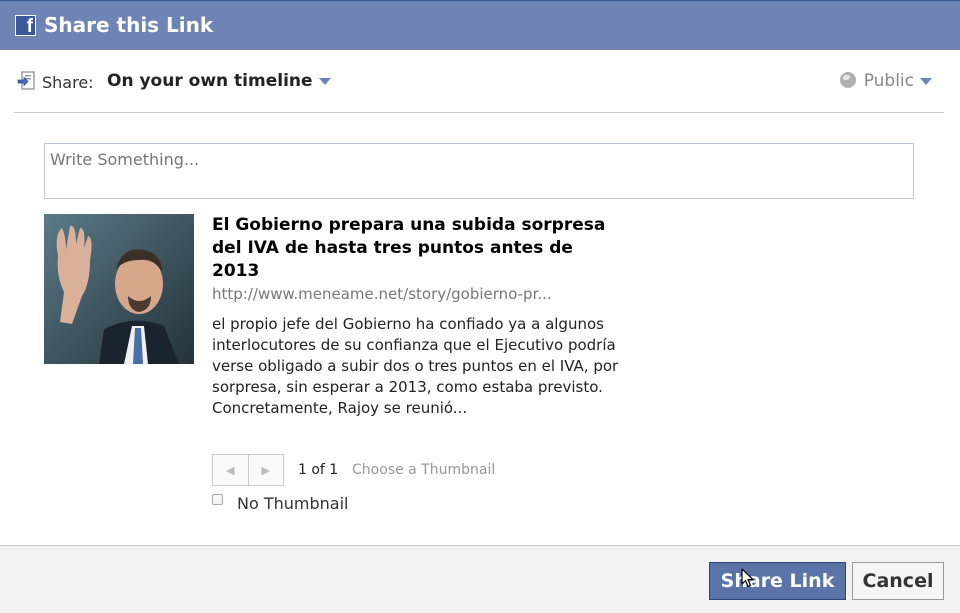 The width and height of the screenshot is (960, 613). What do you see at coordinates (29, 26) in the screenshot?
I see `facebook-logo-letter: f` at bounding box center [29, 26].